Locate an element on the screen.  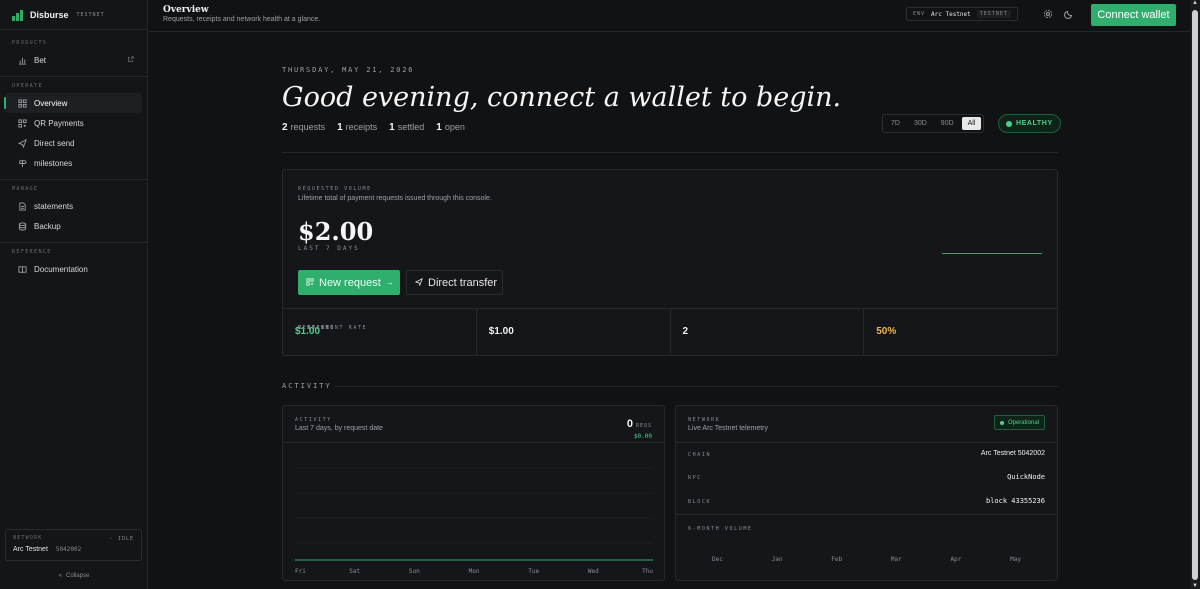
activity-day-label: Tue is located at coordinates (533, 571).